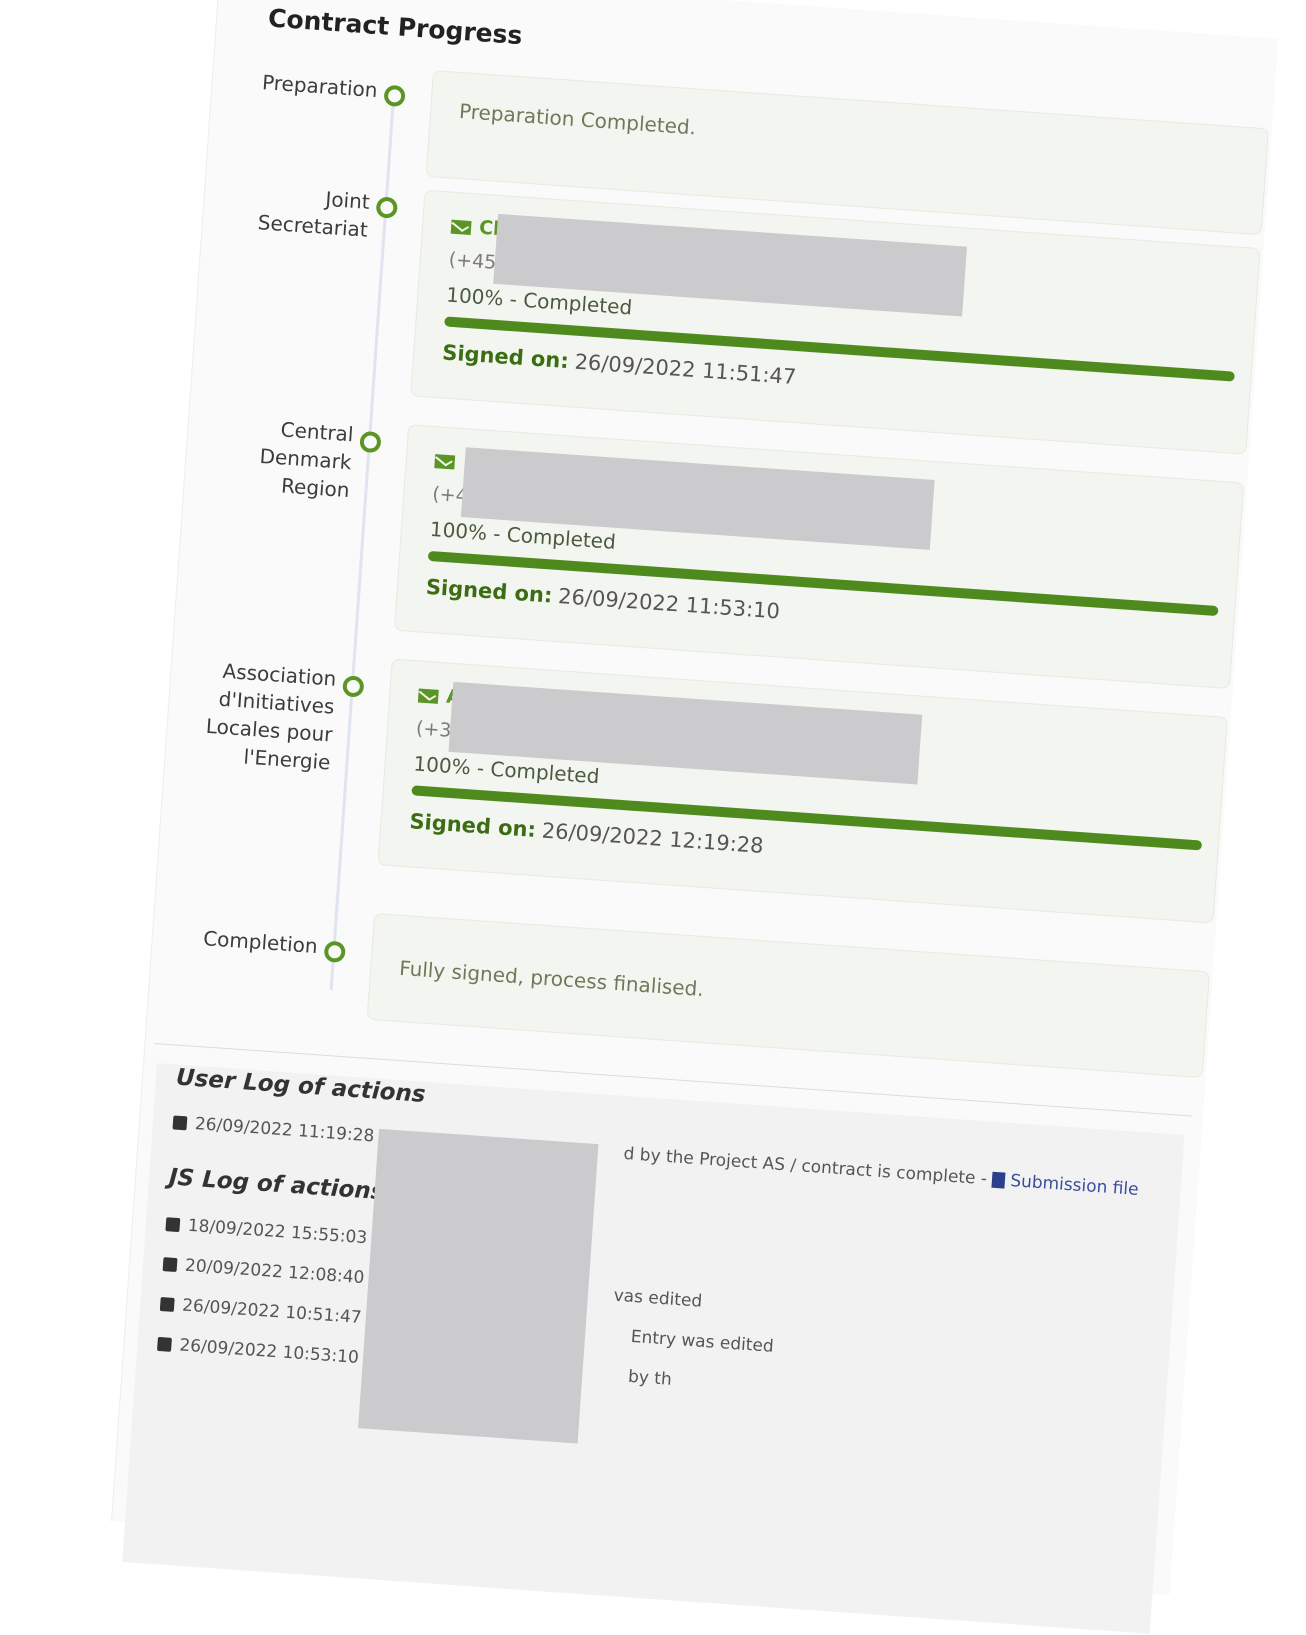  Describe the element at coordinates (434, 729) in the screenshot. I see `signer-phone: (+3` at that location.